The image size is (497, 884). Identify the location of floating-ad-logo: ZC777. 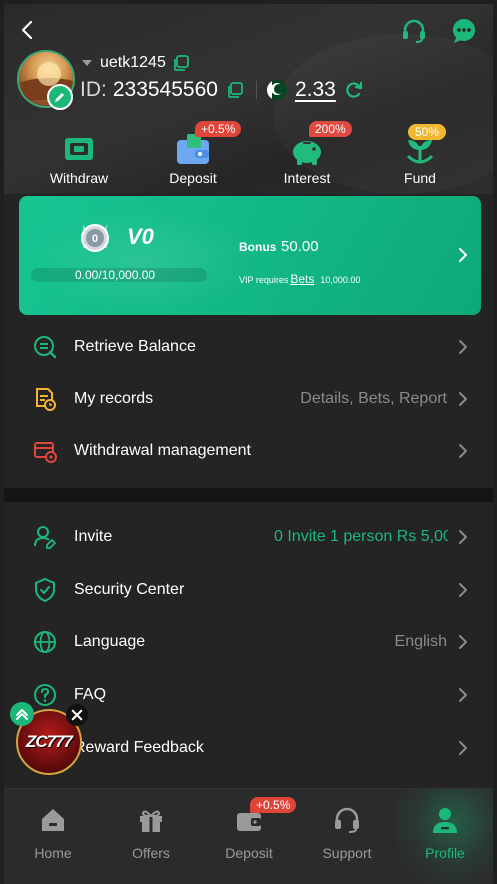
(49, 741).